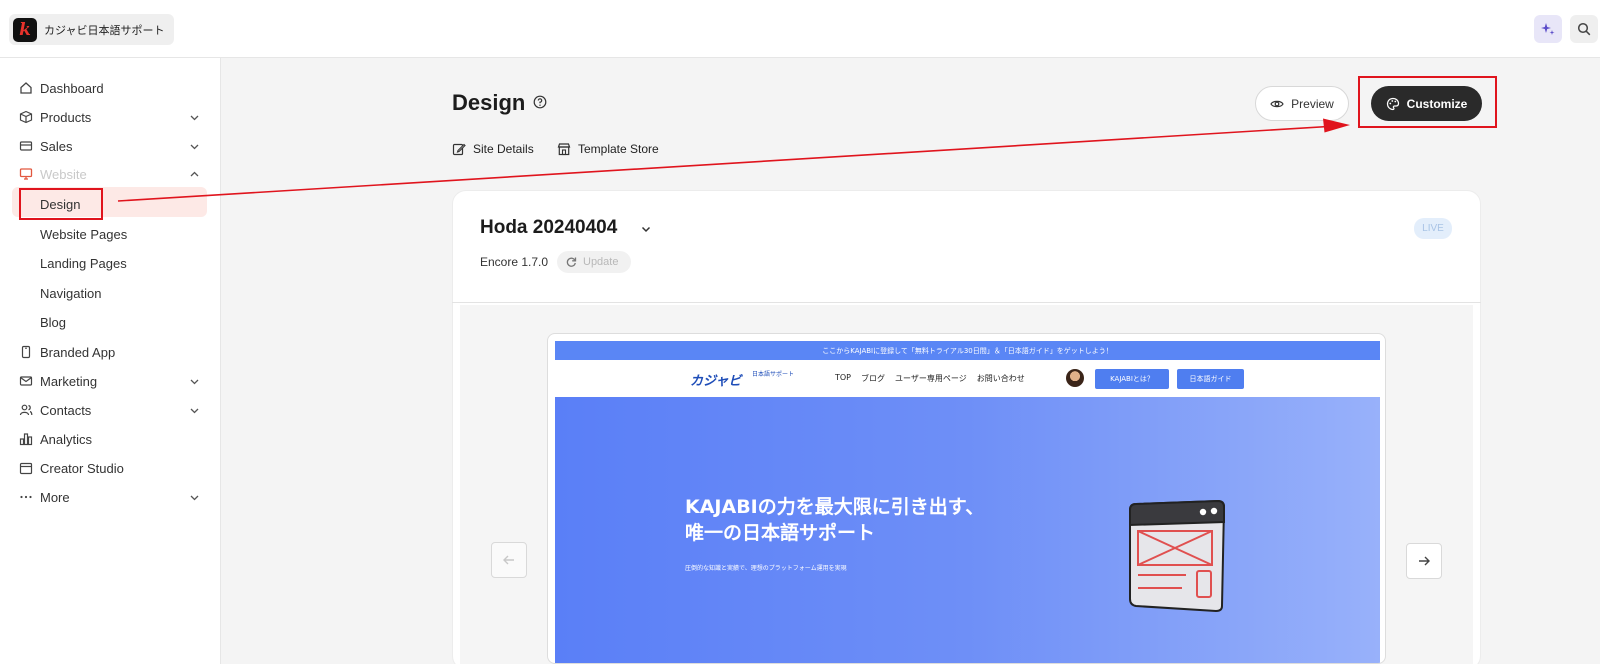  I want to click on more-dots-icon, so click(26, 497).